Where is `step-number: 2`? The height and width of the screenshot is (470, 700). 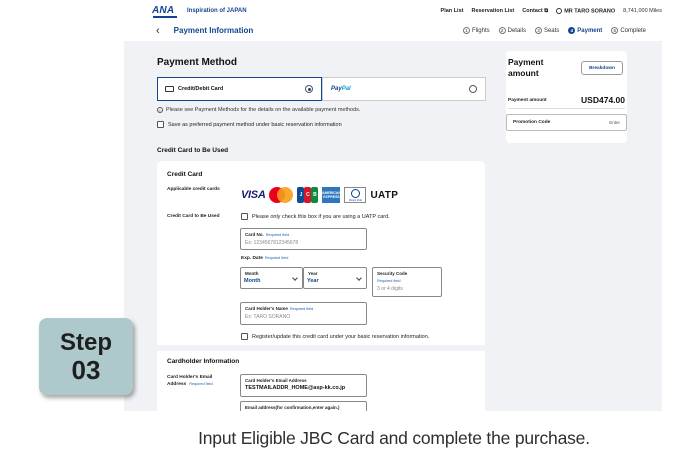
step-number: 2 is located at coordinates (502, 30).